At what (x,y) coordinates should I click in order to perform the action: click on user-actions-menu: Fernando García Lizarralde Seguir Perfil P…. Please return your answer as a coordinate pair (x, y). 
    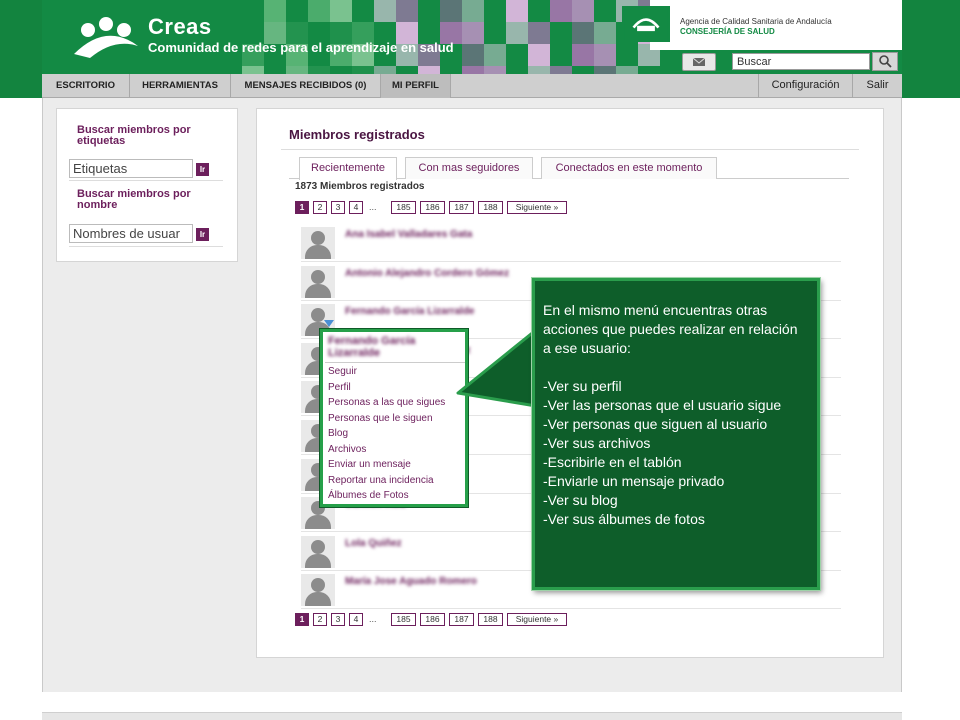
    Looking at the image, I should click on (394, 418).